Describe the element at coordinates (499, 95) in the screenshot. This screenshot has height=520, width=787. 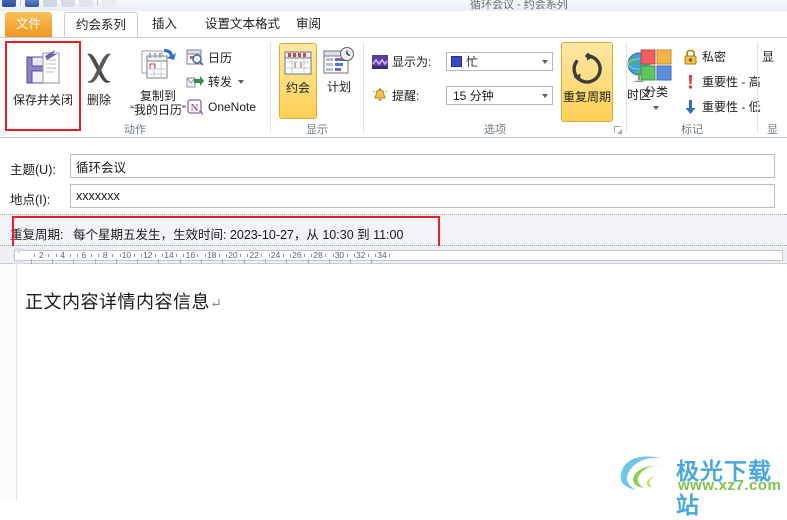
I see `reminder-combobox: 15 分钟` at that location.